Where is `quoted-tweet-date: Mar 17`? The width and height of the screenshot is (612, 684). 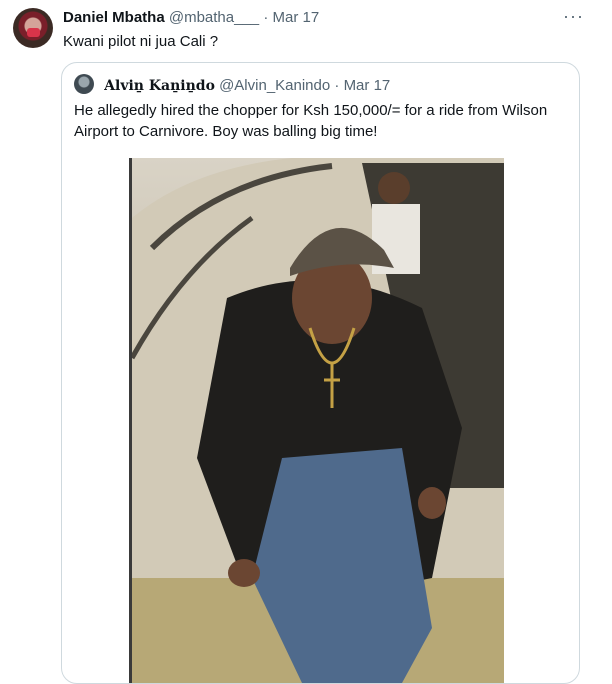 quoted-tweet-date: Mar 17 is located at coordinates (367, 85).